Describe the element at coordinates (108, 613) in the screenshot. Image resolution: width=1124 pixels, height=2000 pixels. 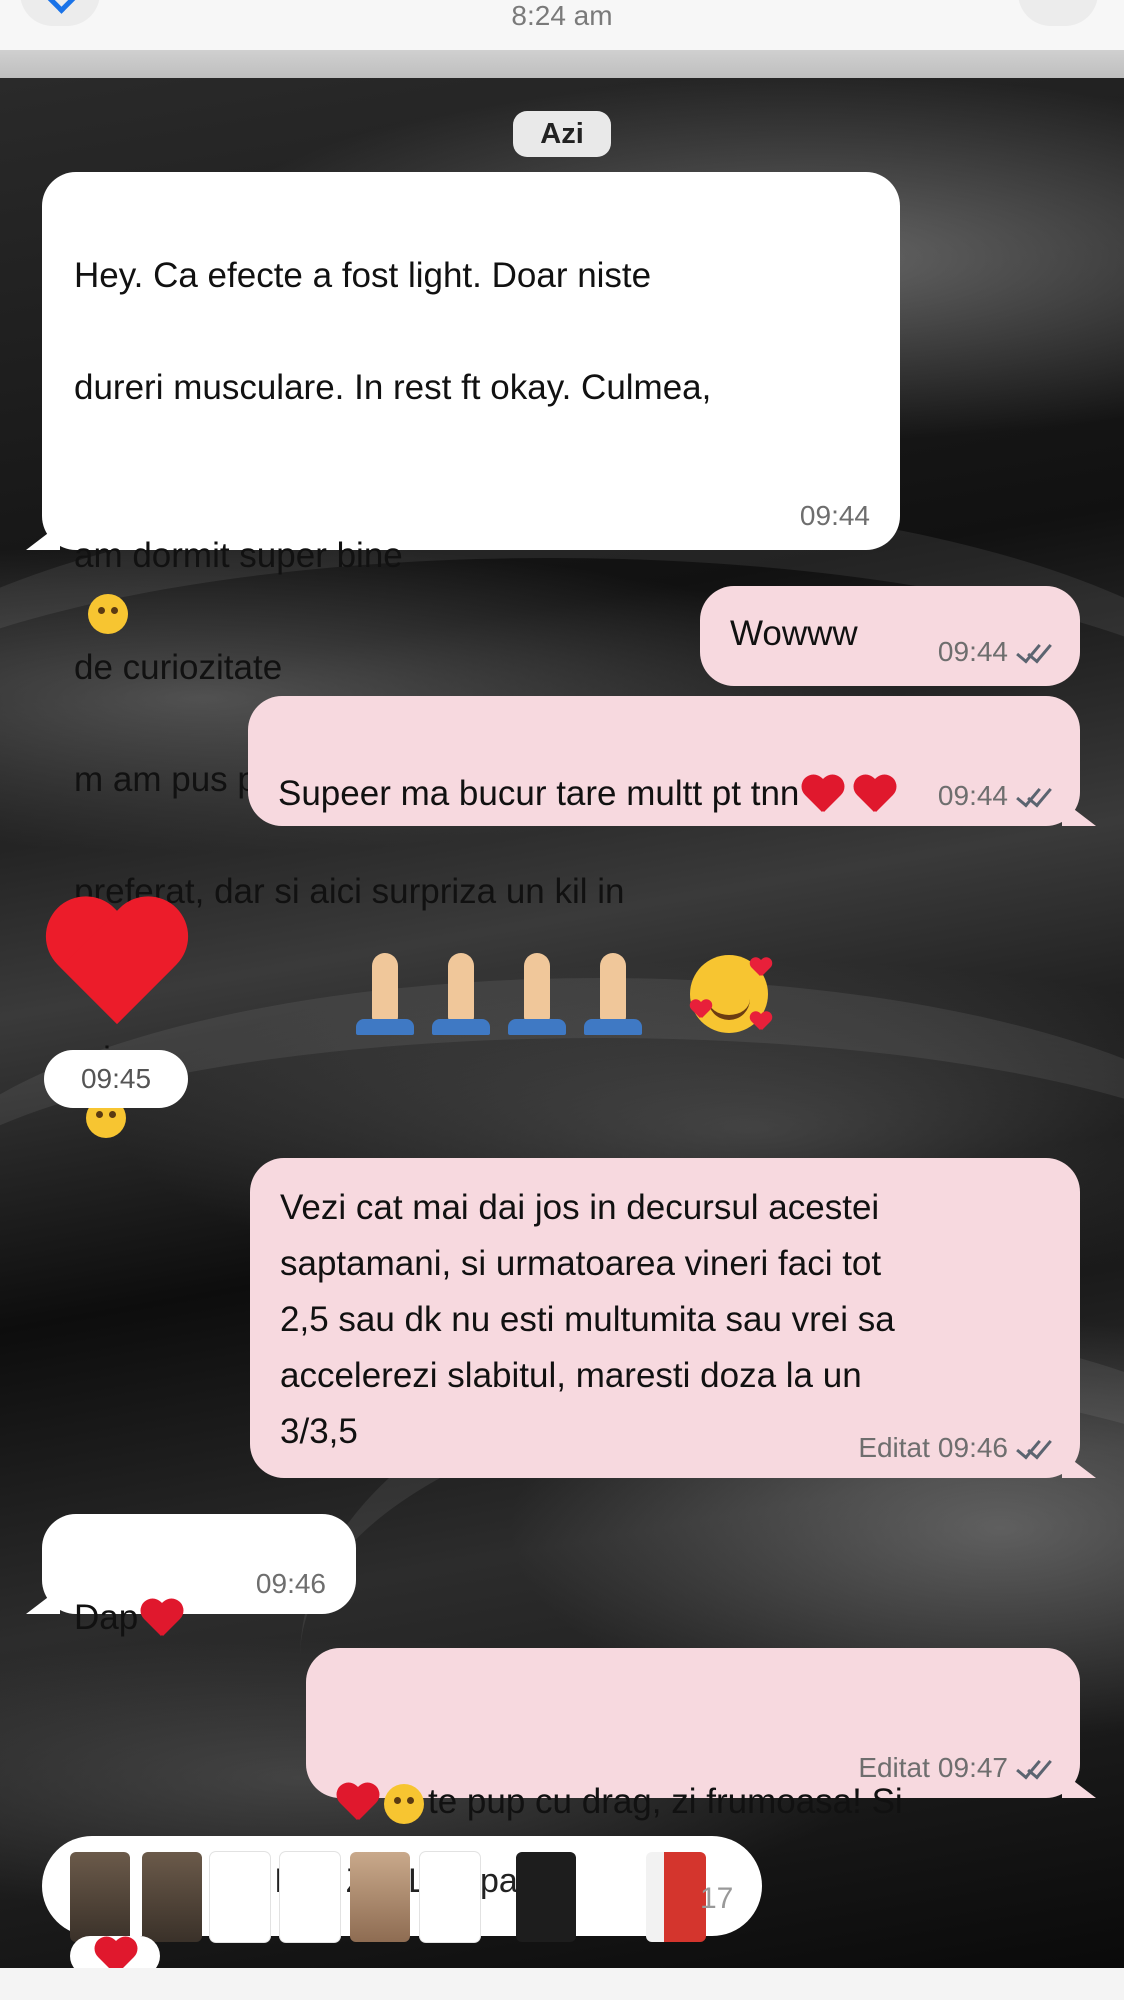
I see `face-with-open-eyes-emoji-icon` at that location.